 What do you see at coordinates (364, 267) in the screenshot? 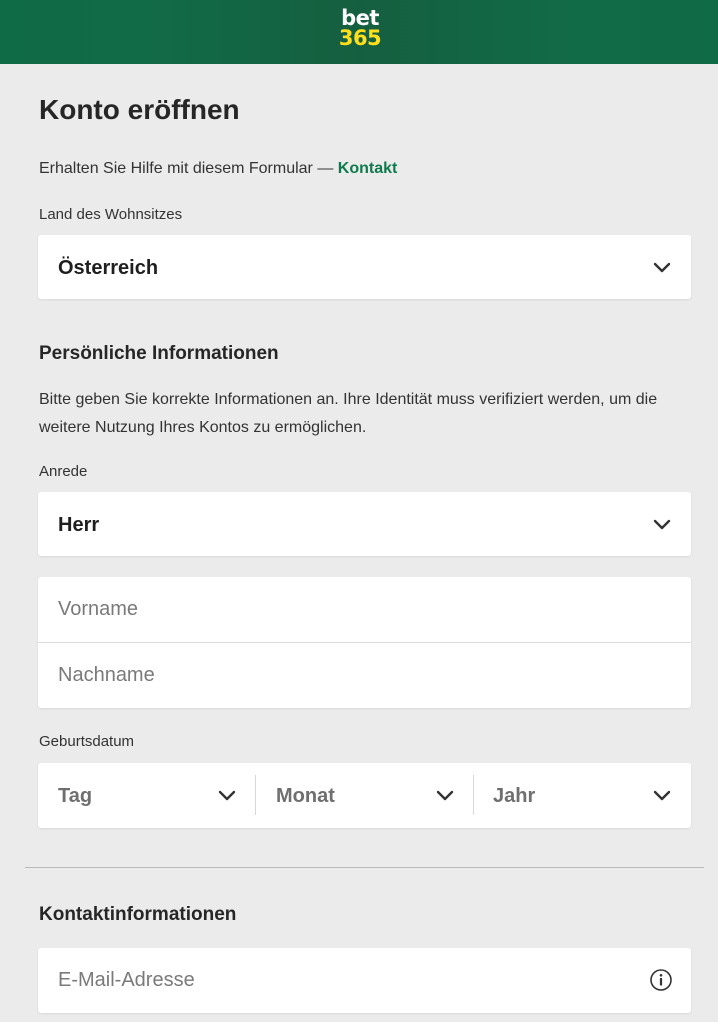
I see `residence-select: Österreich` at bounding box center [364, 267].